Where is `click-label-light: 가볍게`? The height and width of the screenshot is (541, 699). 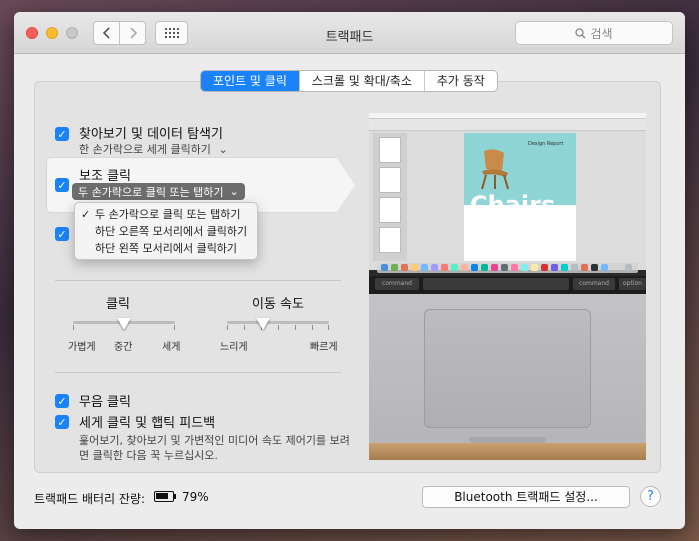 click-label-light: 가볍게 is located at coordinates (82, 347).